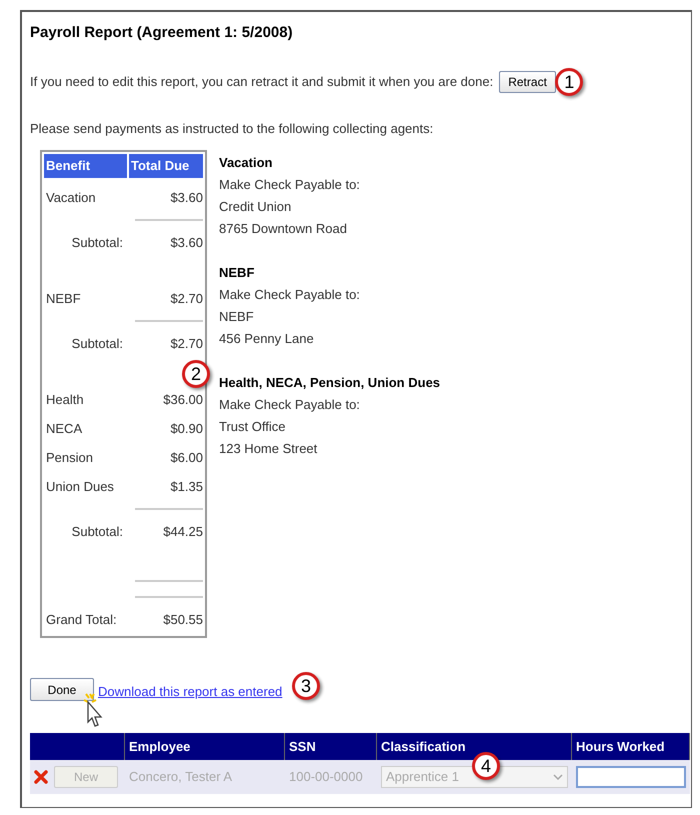  I want to click on chevron-down-icon, so click(558, 777).